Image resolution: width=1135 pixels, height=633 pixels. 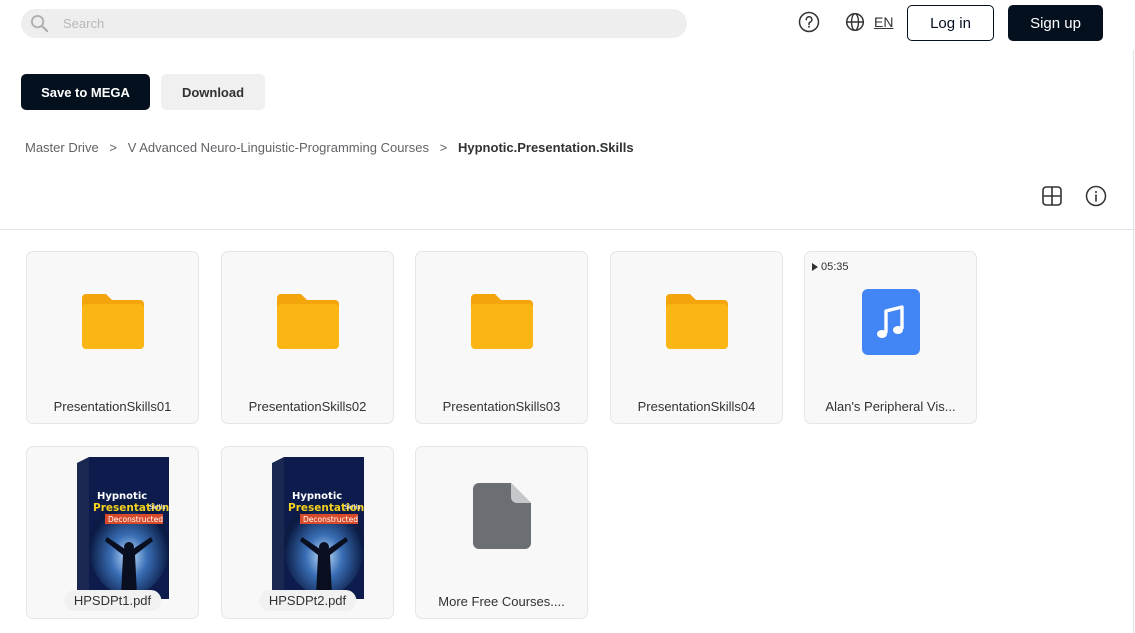 What do you see at coordinates (307, 600) in the screenshot?
I see `file-name: HPSDPt2.pdf` at bounding box center [307, 600].